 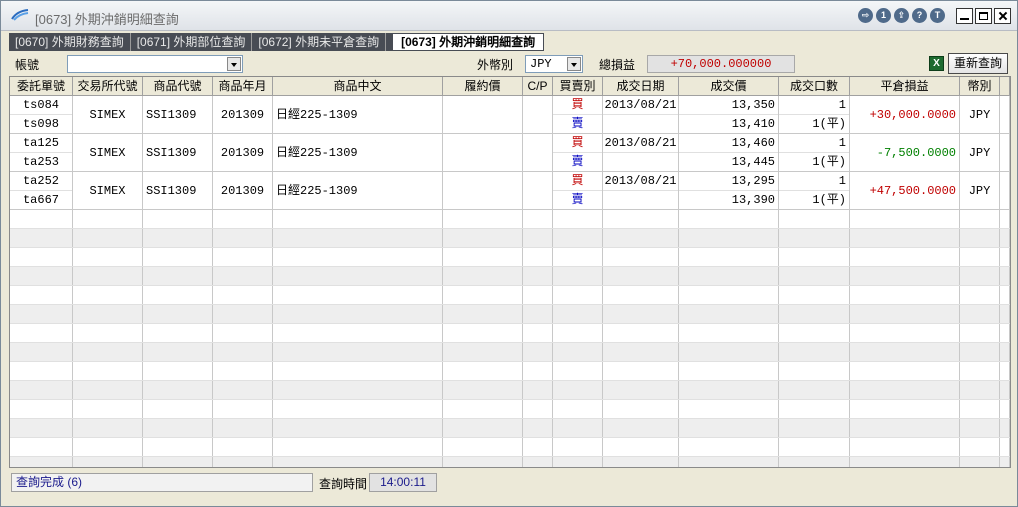 I want to click on column-header: 成交日期, so click(x=641, y=86).